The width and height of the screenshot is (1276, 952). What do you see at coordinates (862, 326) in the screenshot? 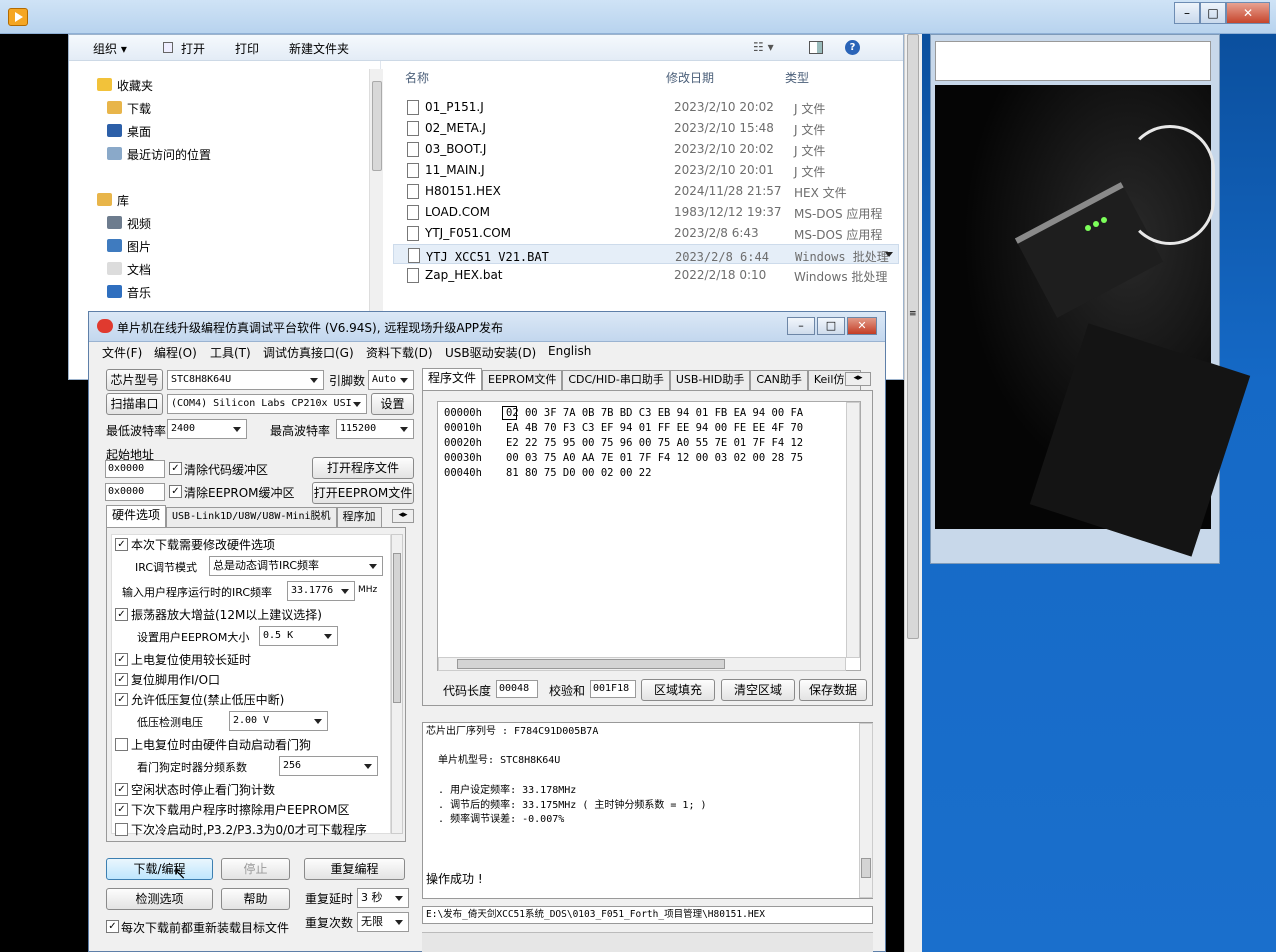
I see `app-close-button: ✕` at bounding box center [862, 326].